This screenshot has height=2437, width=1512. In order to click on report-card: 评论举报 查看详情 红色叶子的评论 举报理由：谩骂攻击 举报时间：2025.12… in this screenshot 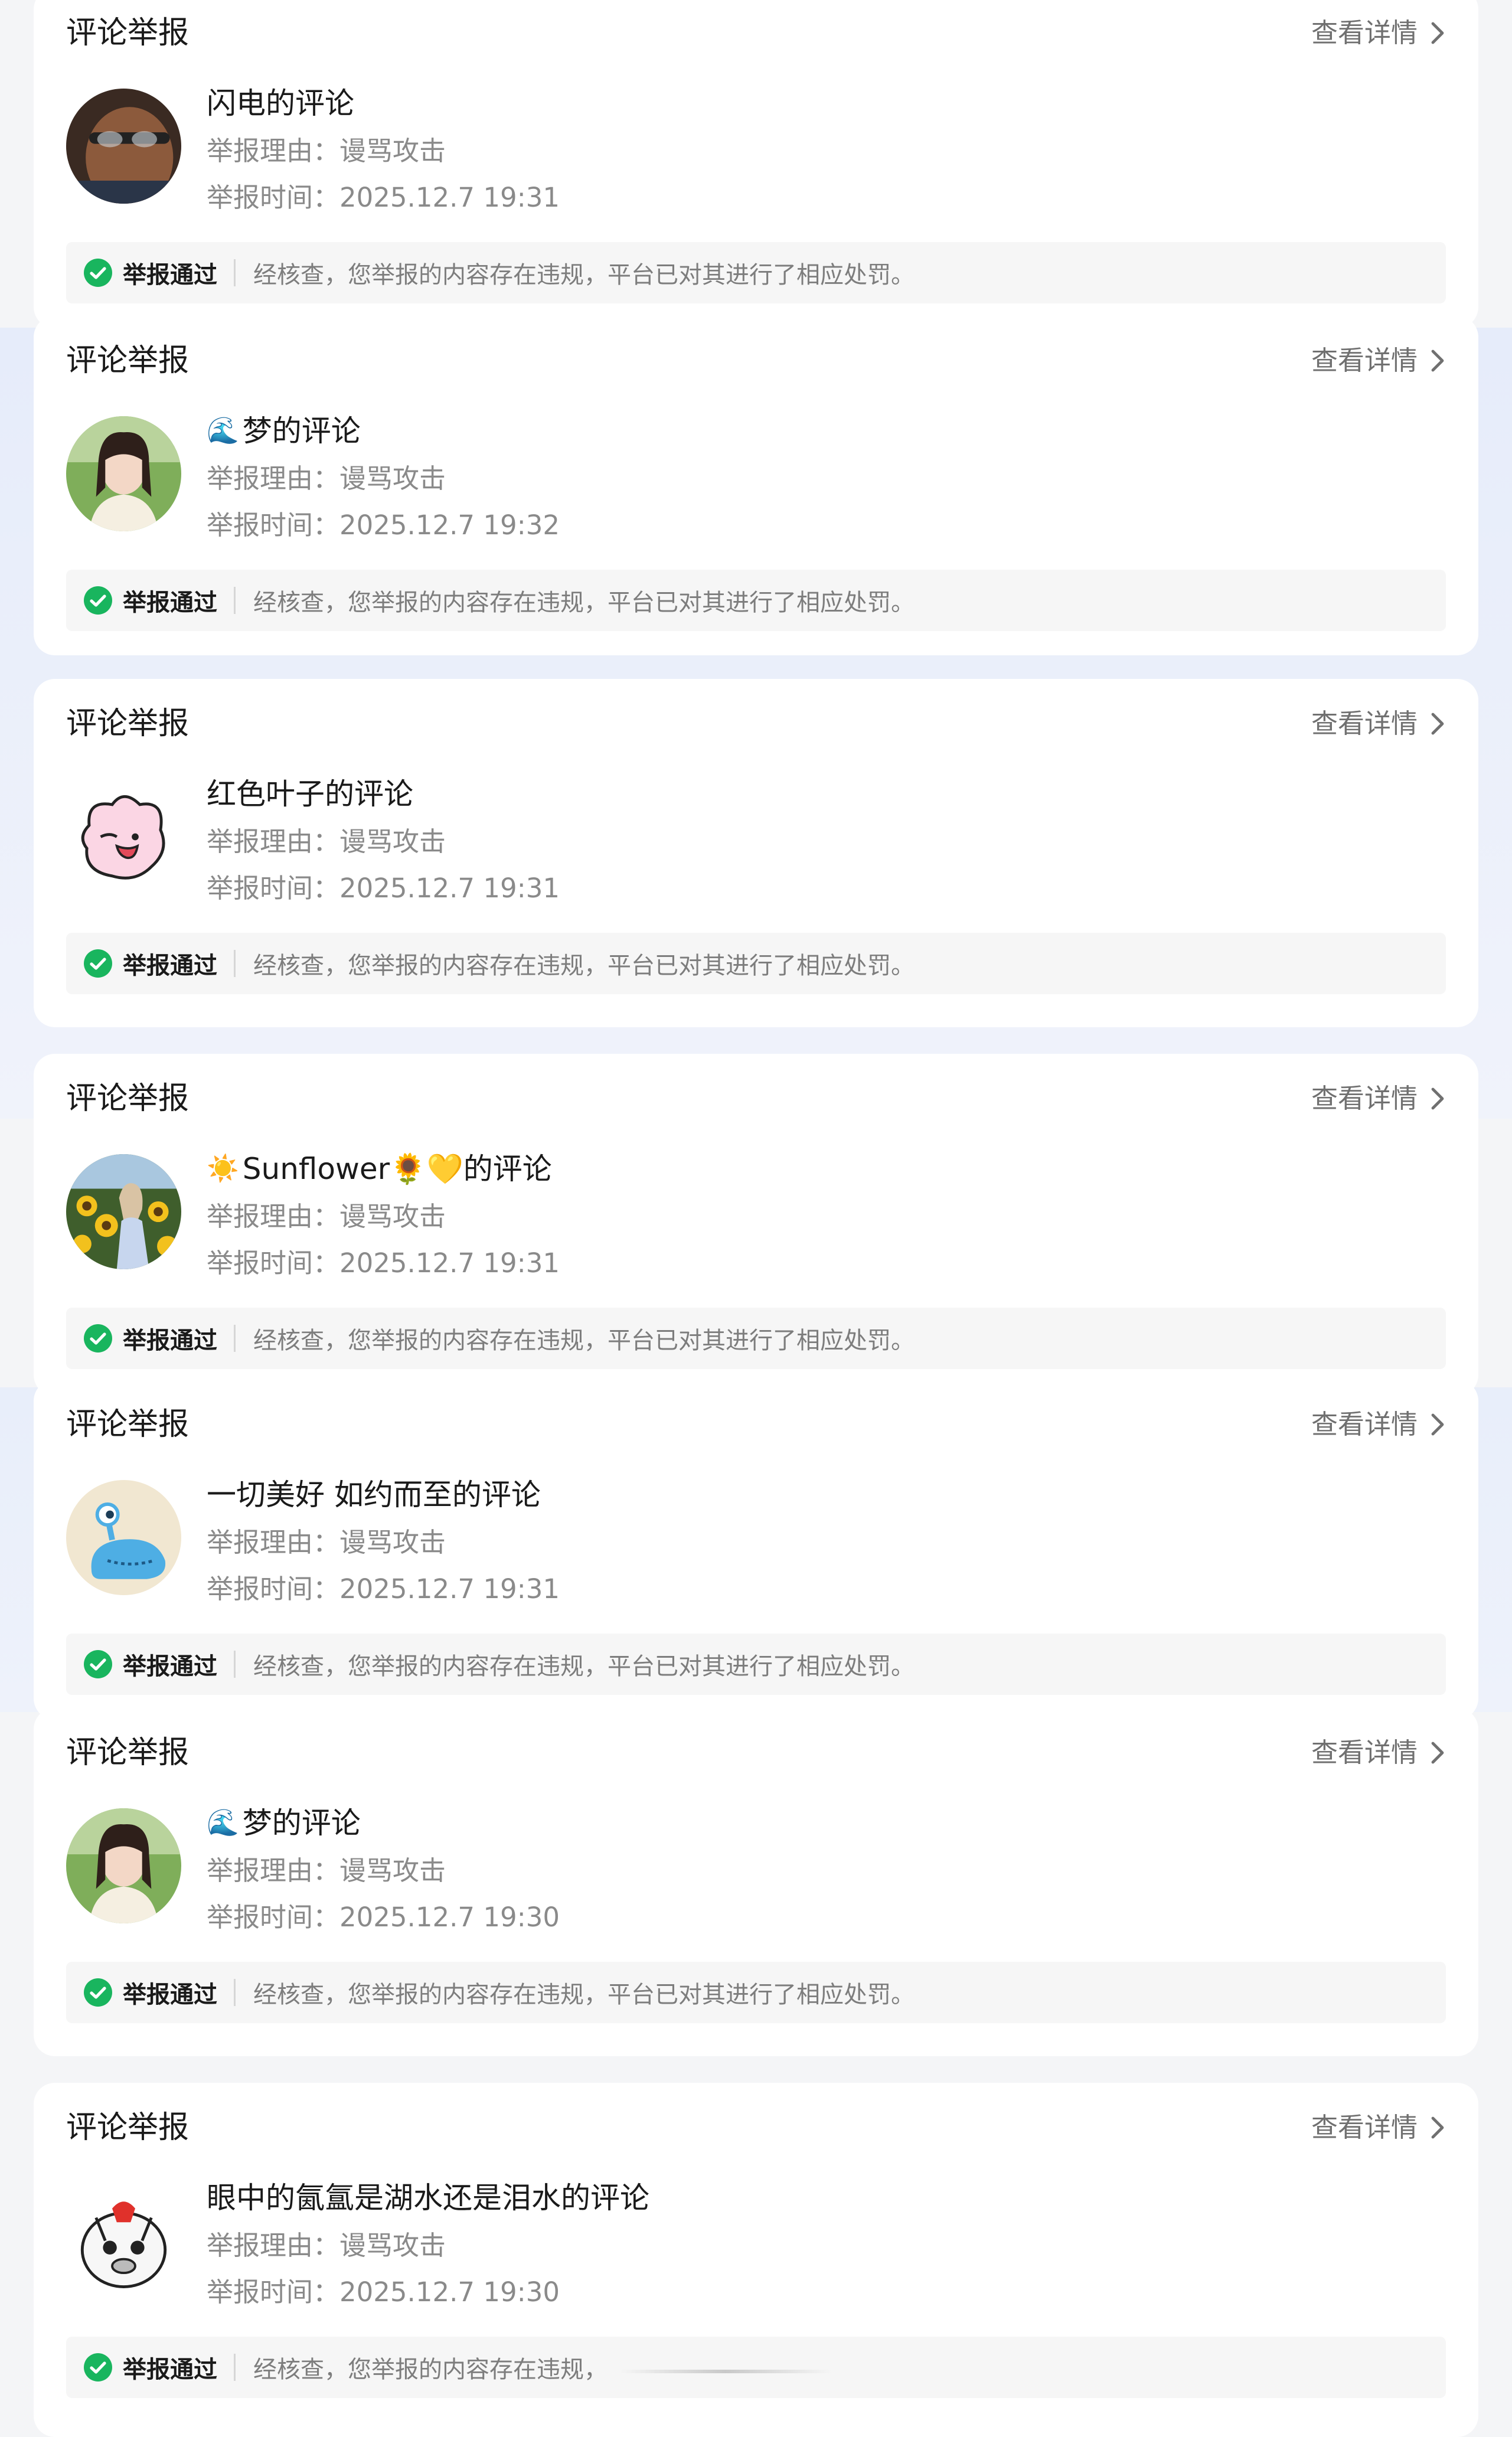, I will do `click(756, 853)`.